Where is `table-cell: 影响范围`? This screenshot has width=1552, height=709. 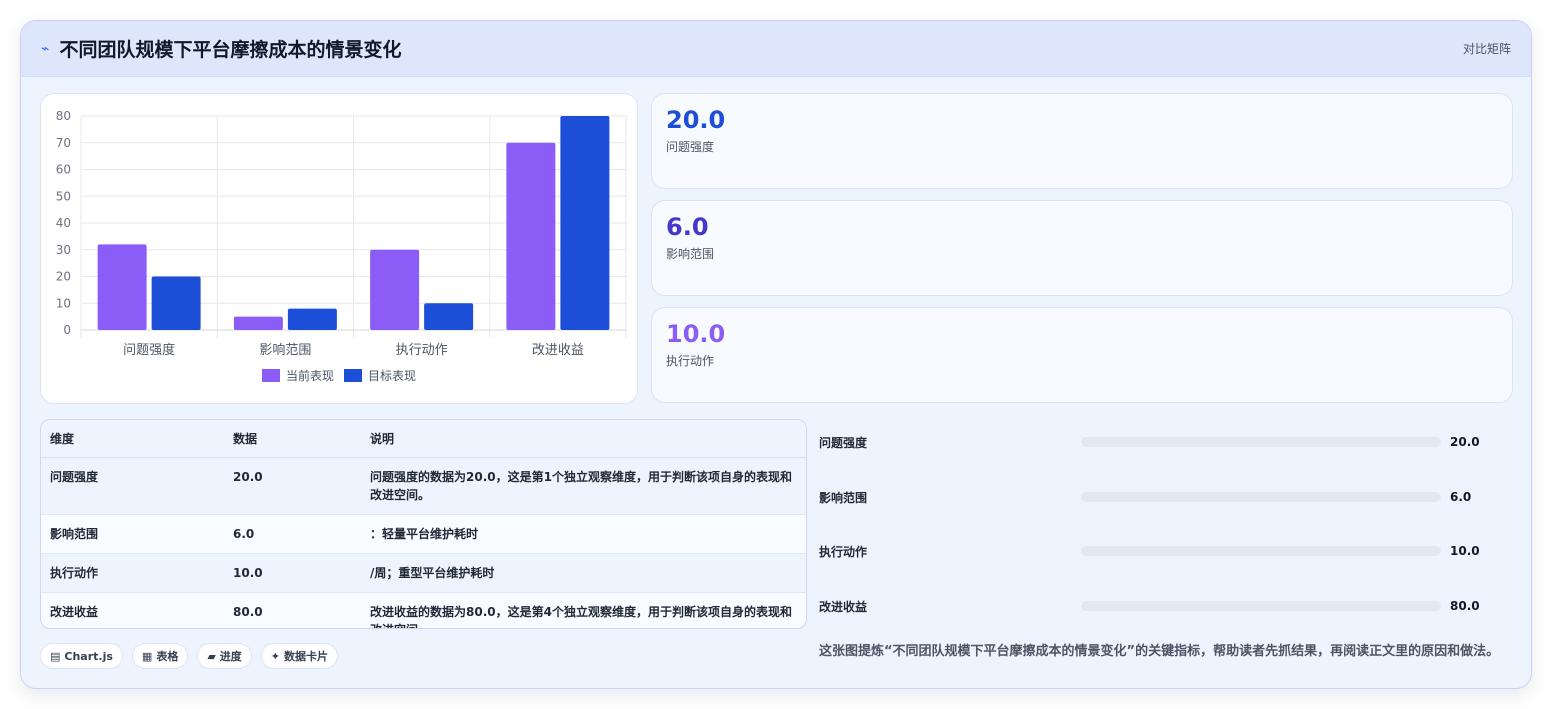 table-cell: 影响范围 is located at coordinates (132, 534).